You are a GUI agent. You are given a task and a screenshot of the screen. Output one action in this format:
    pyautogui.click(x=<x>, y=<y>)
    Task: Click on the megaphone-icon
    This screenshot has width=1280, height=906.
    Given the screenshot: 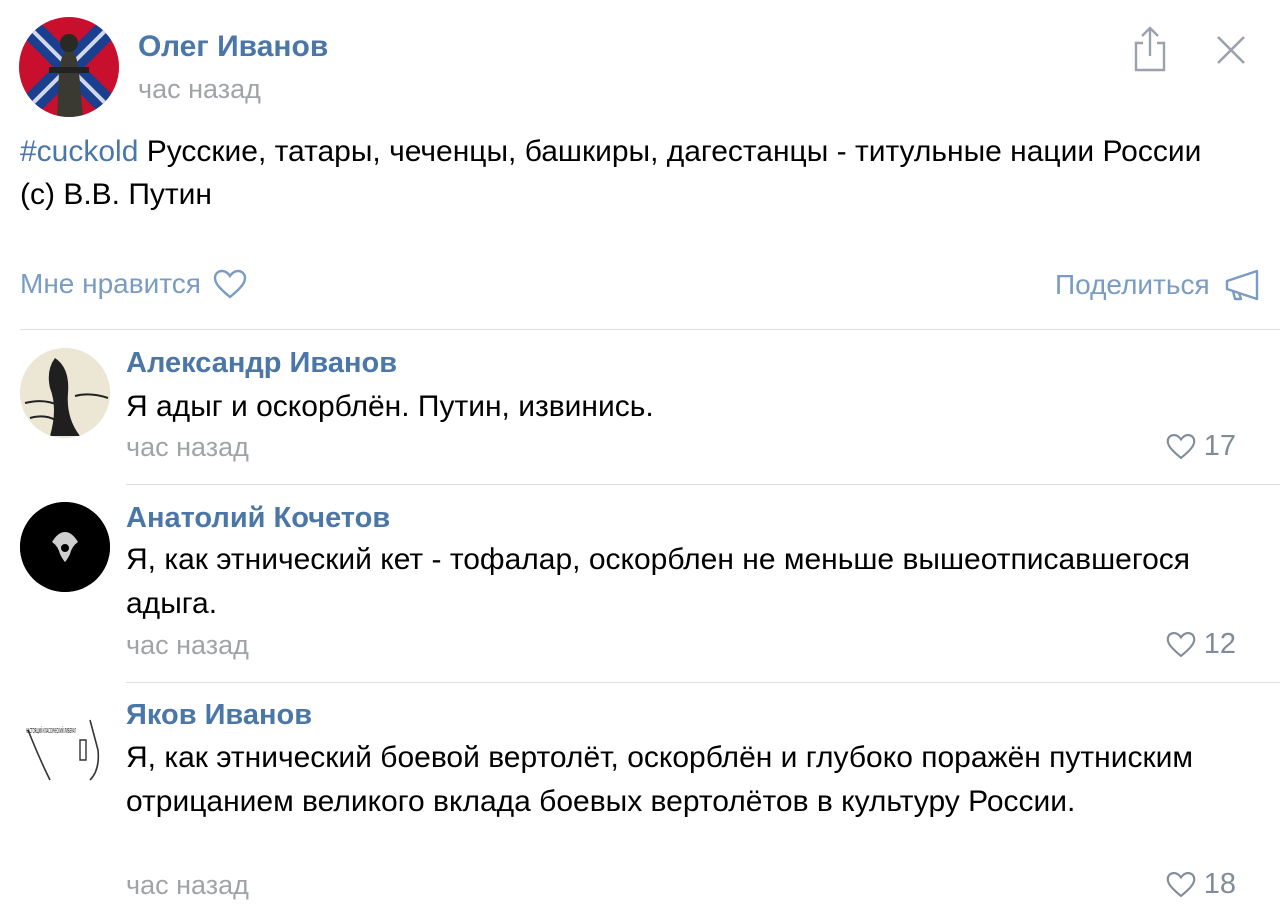 What is the action you would take?
    pyautogui.click(x=1241, y=285)
    